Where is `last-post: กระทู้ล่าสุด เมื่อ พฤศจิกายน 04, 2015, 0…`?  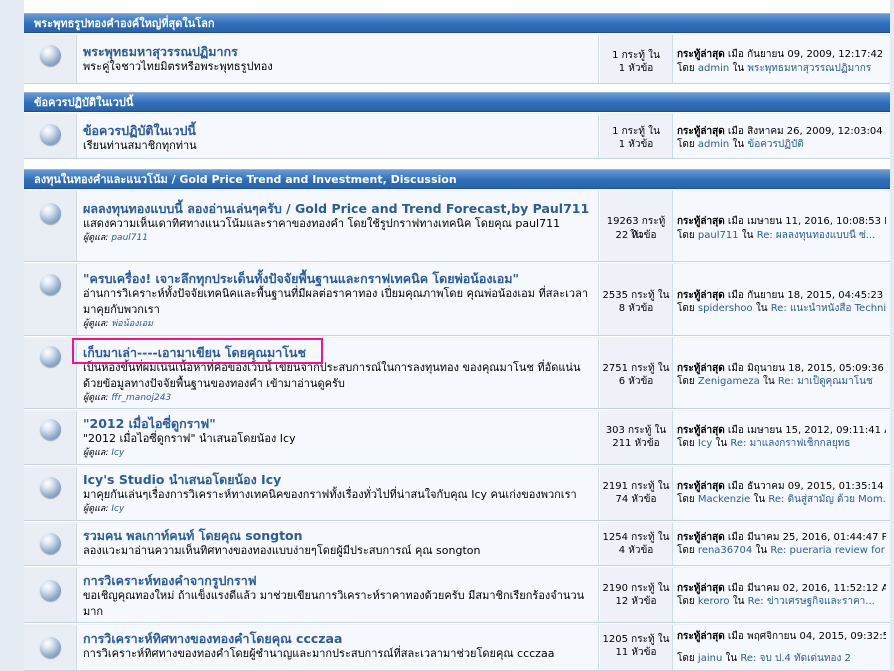 last-post: กระทู้ล่าสุด เมื่อ พฤศจิกายน 04, 2015, 0… is located at coordinates (781, 647).